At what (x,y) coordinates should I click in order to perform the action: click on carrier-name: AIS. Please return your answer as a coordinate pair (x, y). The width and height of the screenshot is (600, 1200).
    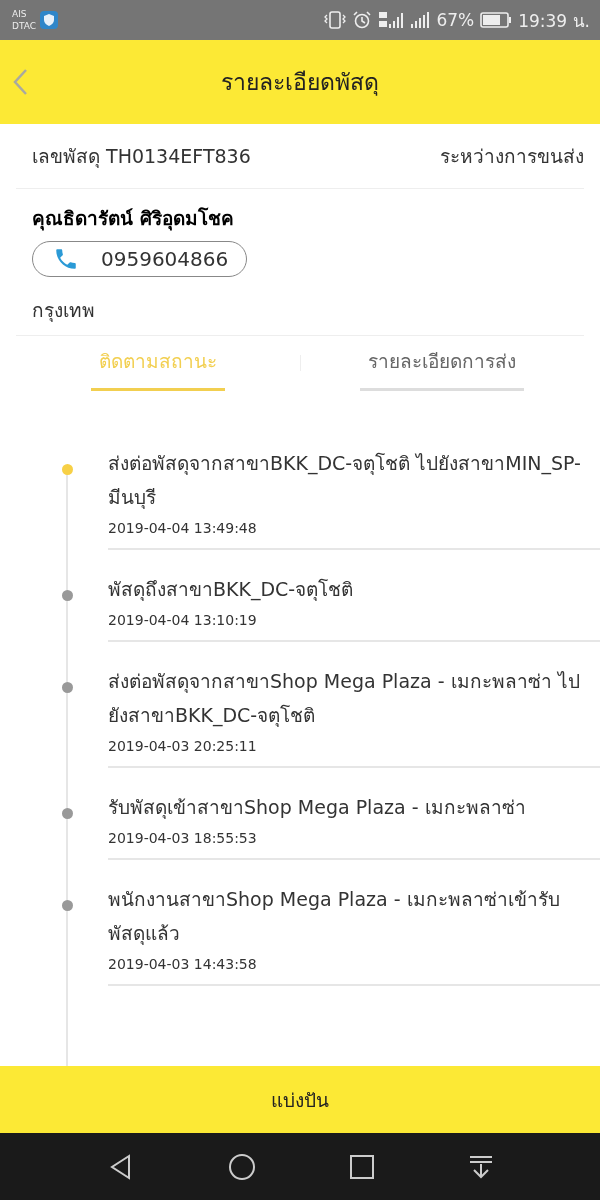
    Looking at the image, I should click on (20, 14).